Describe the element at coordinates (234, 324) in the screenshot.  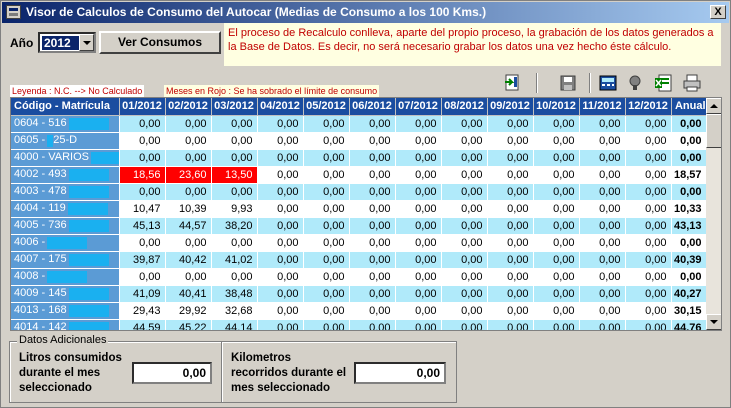
I see `month-value-cell: 44,14` at that location.